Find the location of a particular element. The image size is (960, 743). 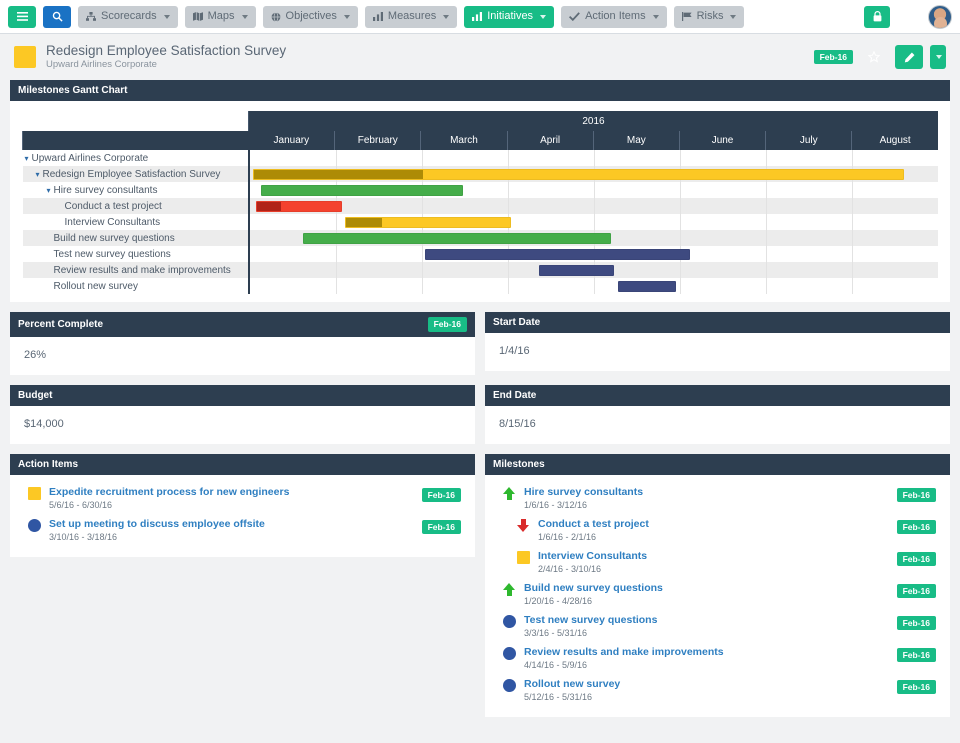

start-date-panel: Start Date 1/4/16 is located at coordinates (717, 341).